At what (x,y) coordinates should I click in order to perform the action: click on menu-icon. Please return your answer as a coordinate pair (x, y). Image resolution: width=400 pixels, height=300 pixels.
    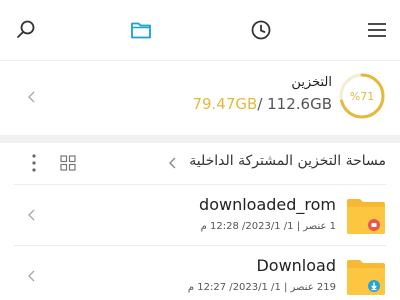
    Looking at the image, I should click on (377, 30).